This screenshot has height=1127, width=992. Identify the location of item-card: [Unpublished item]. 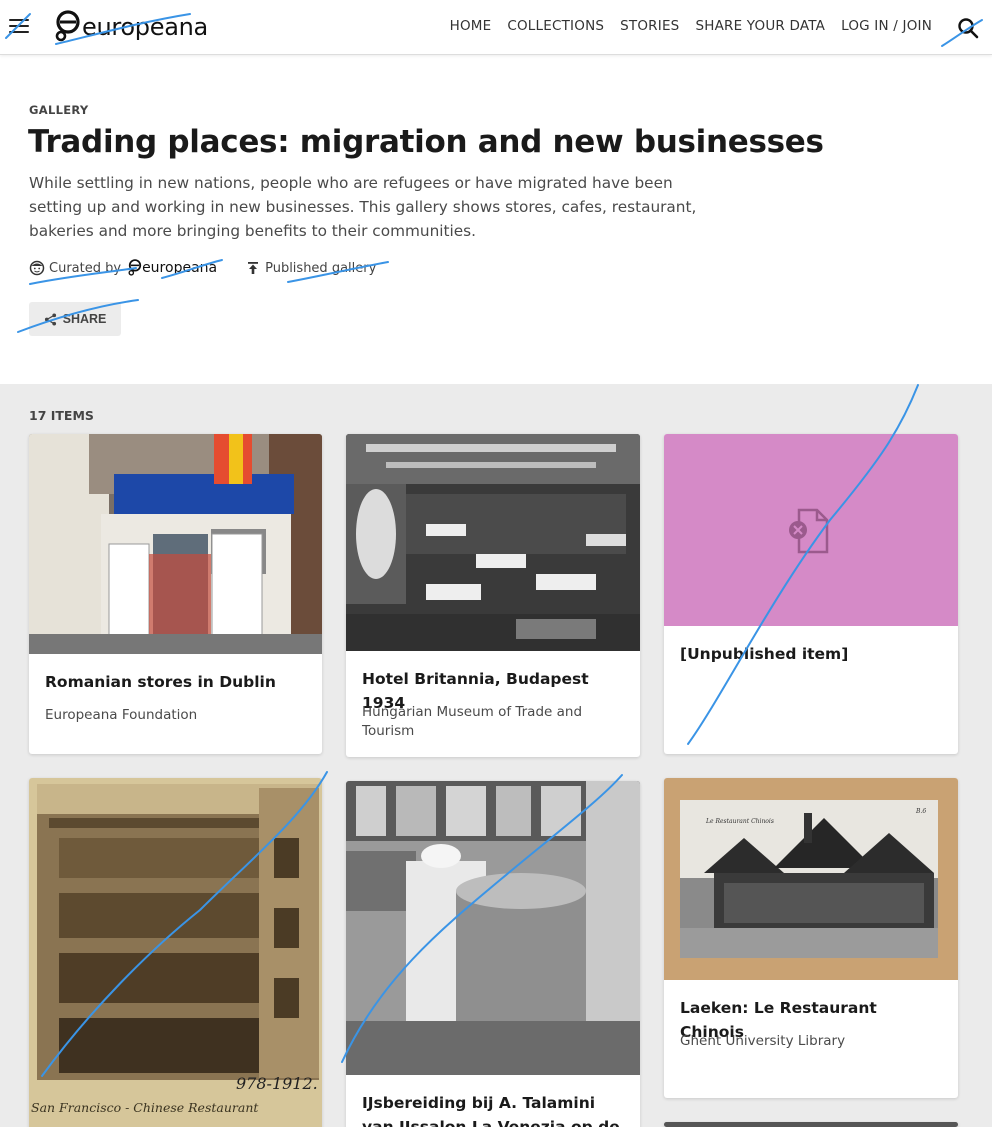
(811, 594).